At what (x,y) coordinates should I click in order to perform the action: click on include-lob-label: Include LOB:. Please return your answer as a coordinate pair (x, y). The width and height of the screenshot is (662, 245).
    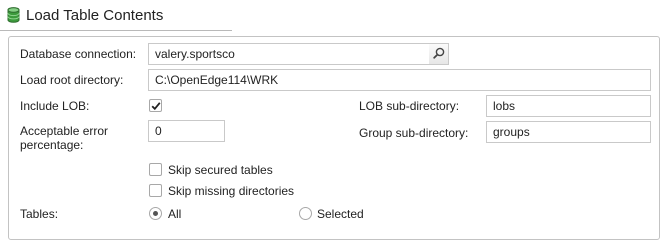
    Looking at the image, I should click on (55, 106).